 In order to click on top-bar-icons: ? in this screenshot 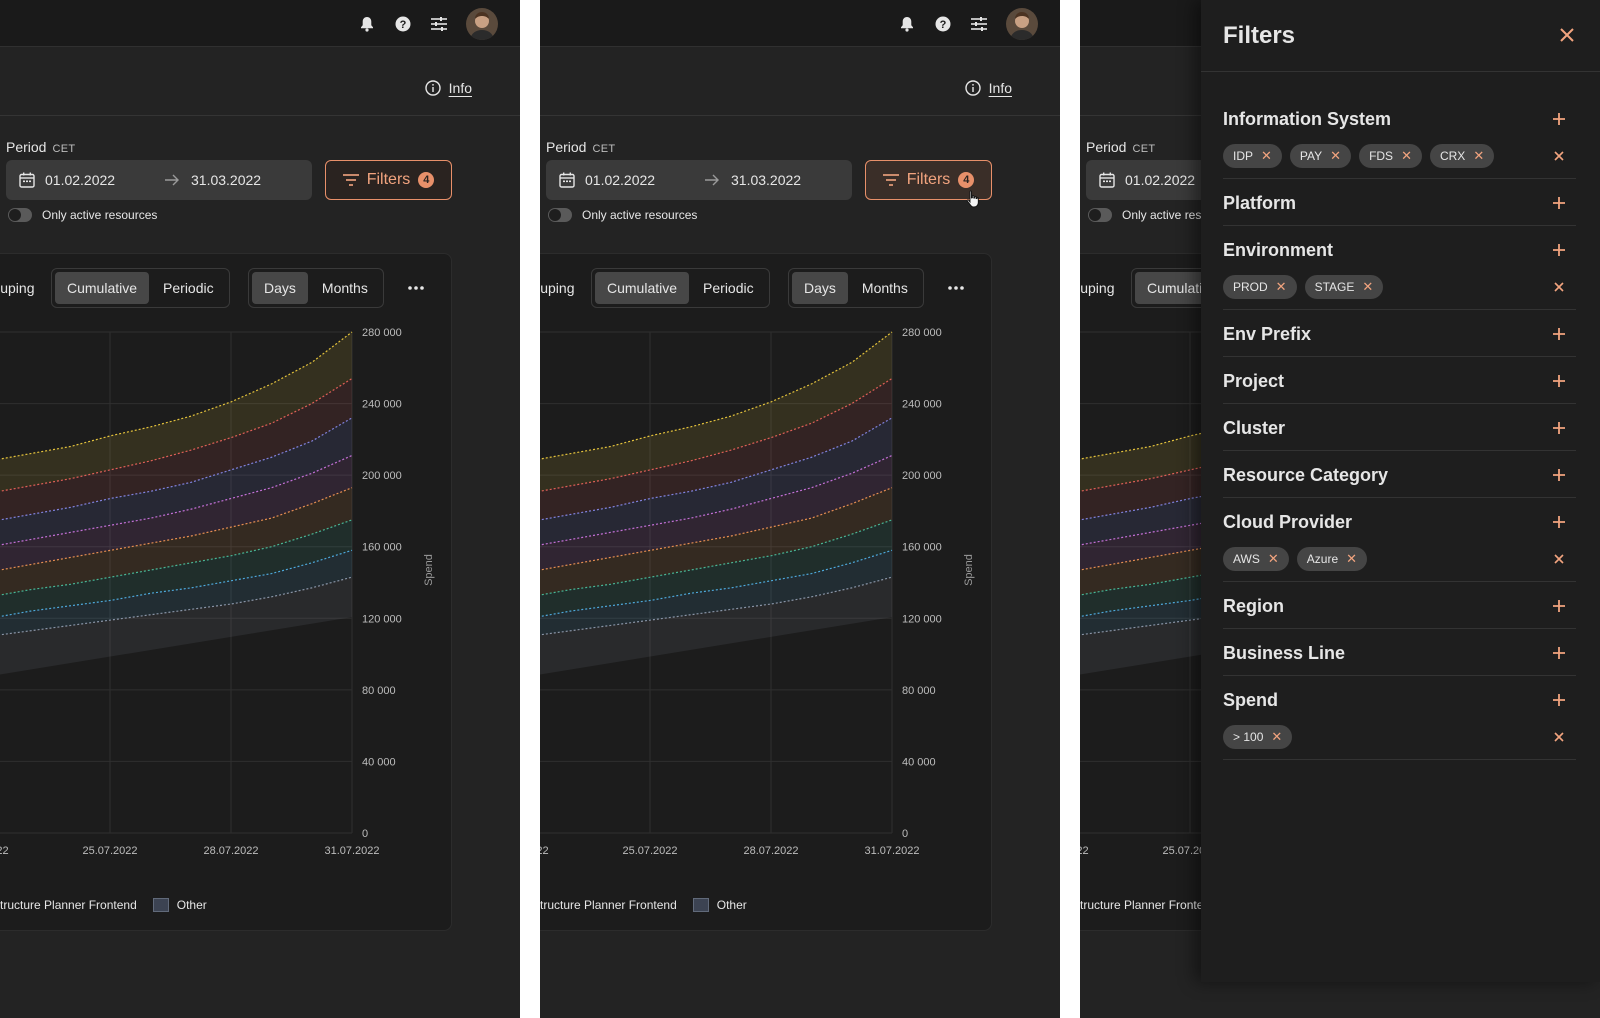, I will do `click(968, 24)`.